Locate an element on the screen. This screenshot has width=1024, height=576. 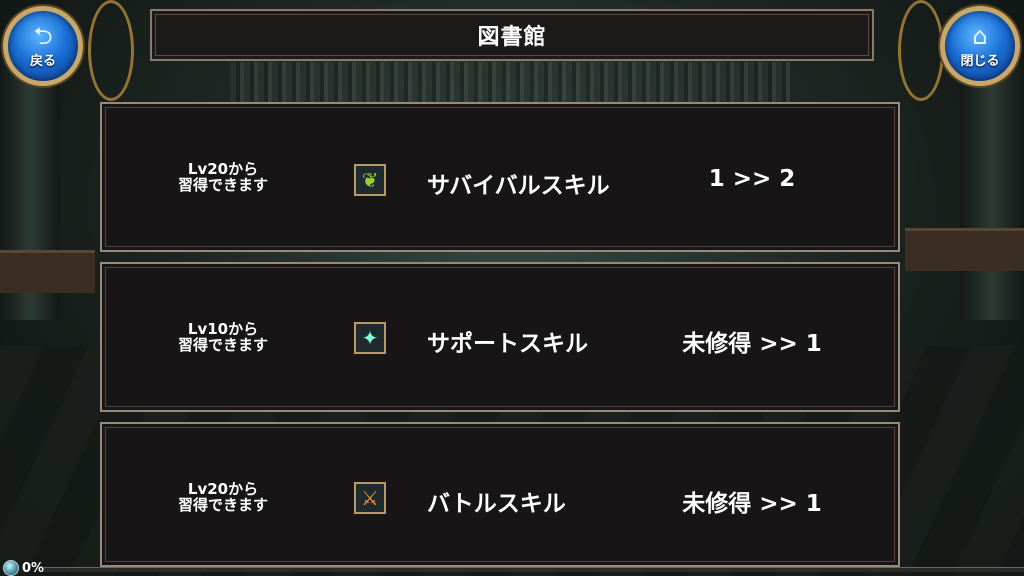
progress-track is located at coordinates (534, 569).